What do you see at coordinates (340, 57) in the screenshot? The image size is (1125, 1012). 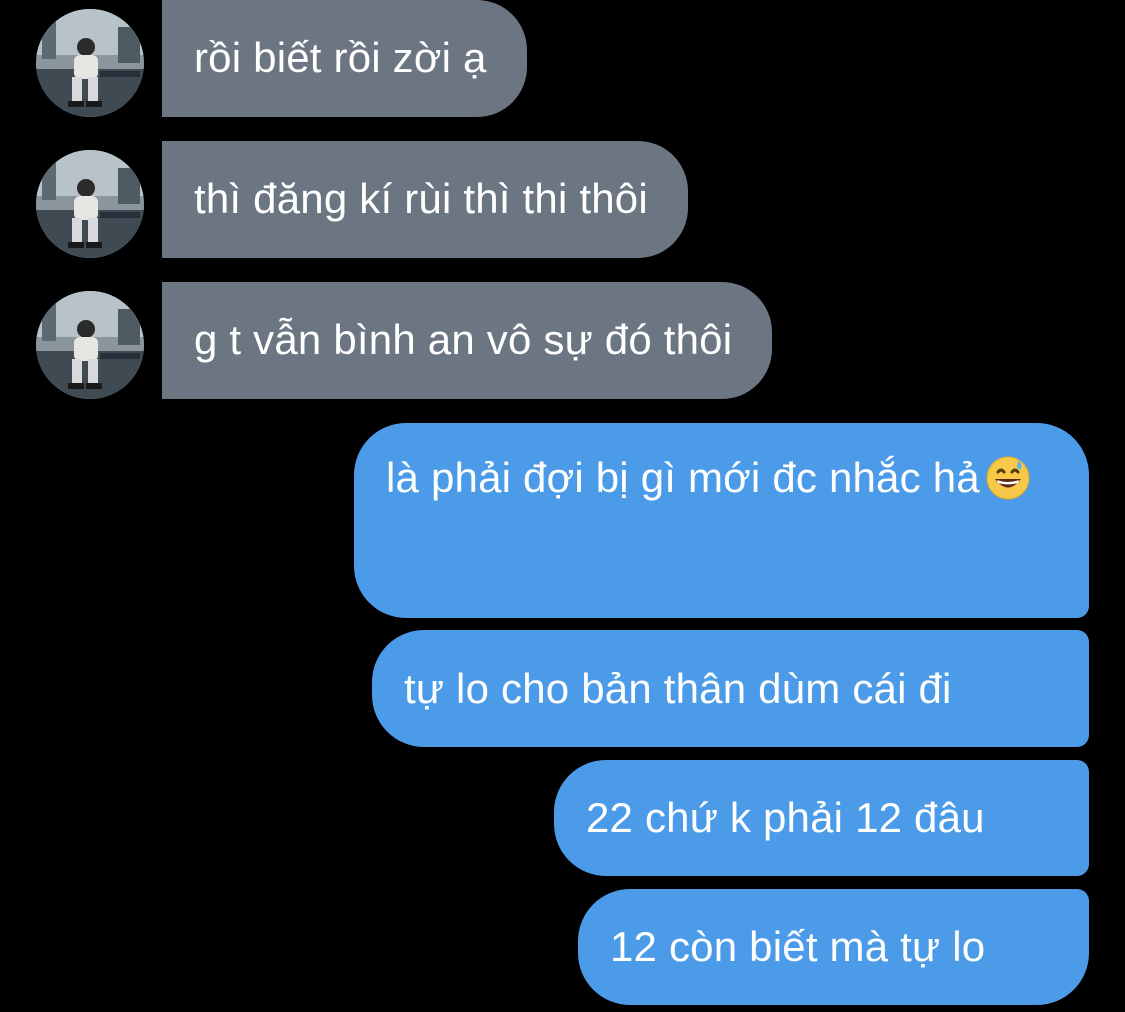 I see `message-text: rồi biết rồi zời ạ` at bounding box center [340, 57].